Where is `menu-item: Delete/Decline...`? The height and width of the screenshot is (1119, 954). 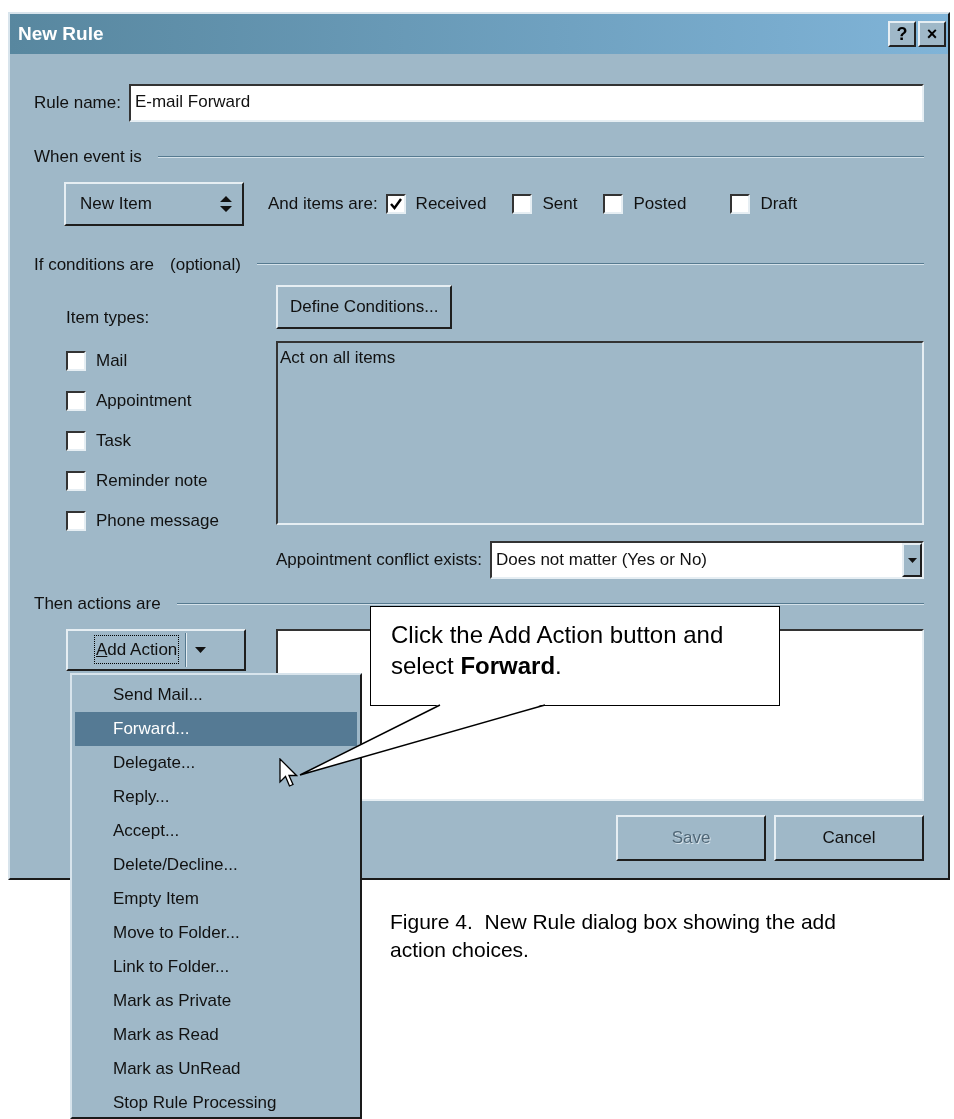
menu-item: Delete/Decline... is located at coordinates (216, 865).